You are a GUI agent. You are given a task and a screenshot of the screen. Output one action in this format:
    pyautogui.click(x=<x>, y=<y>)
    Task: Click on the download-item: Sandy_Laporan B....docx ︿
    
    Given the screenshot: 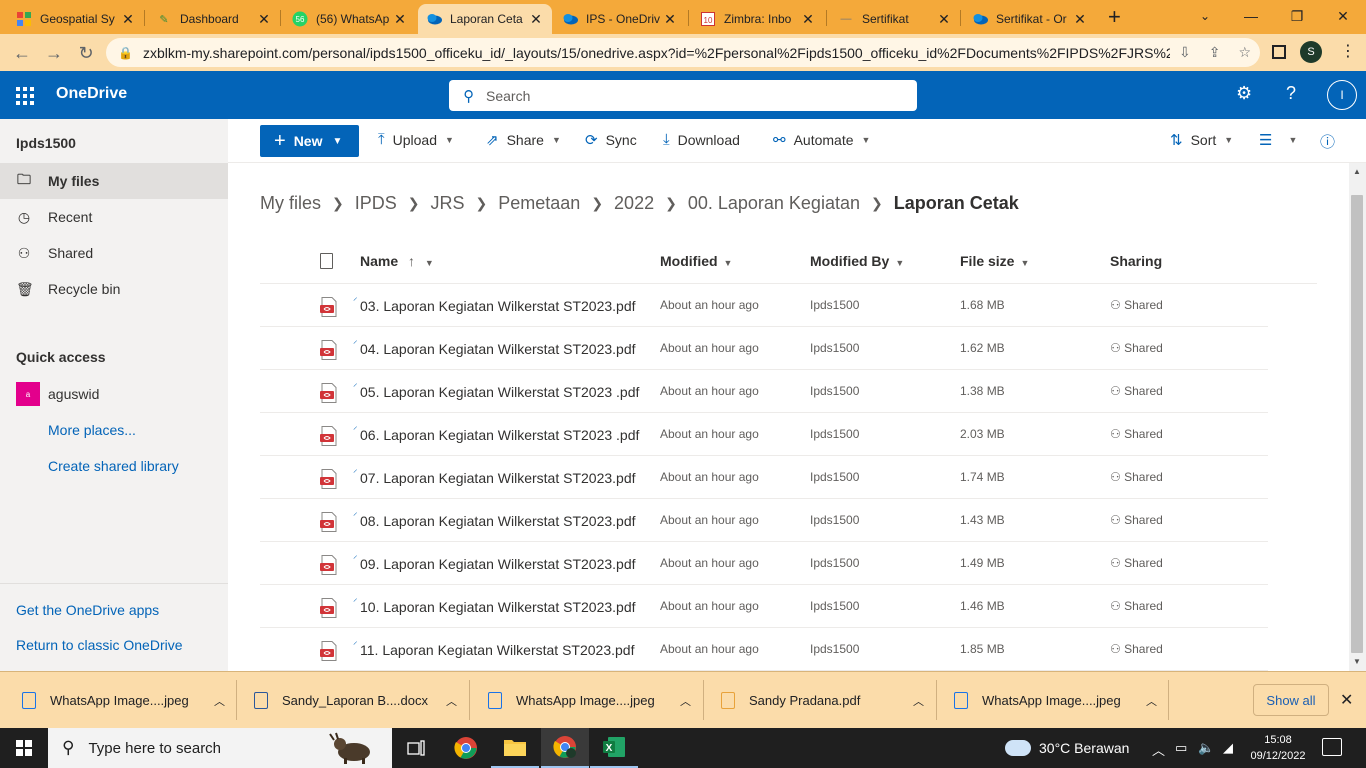 What is the action you would take?
    pyautogui.click(x=355, y=700)
    